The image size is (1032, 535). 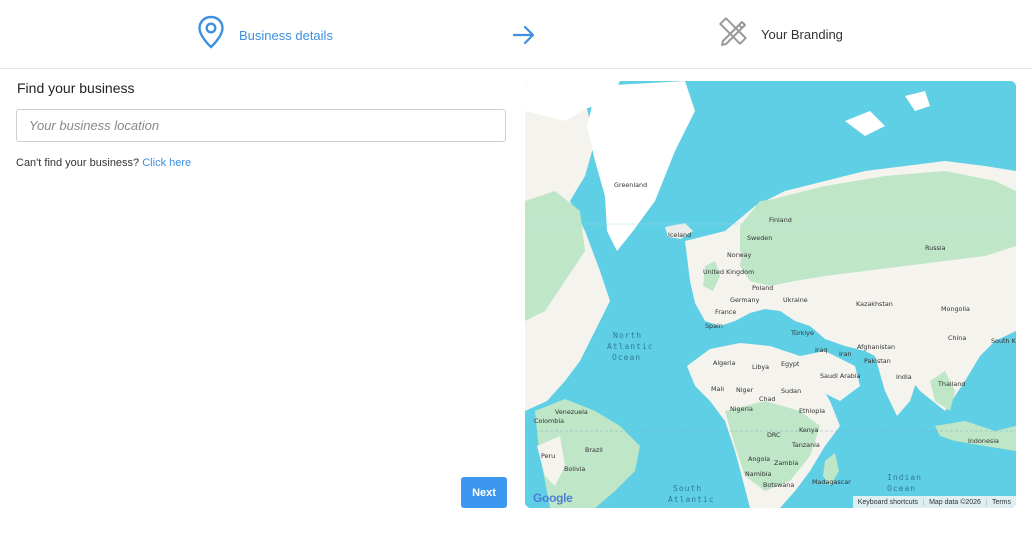 I want to click on map-label: France, so click(x=725, y=312).